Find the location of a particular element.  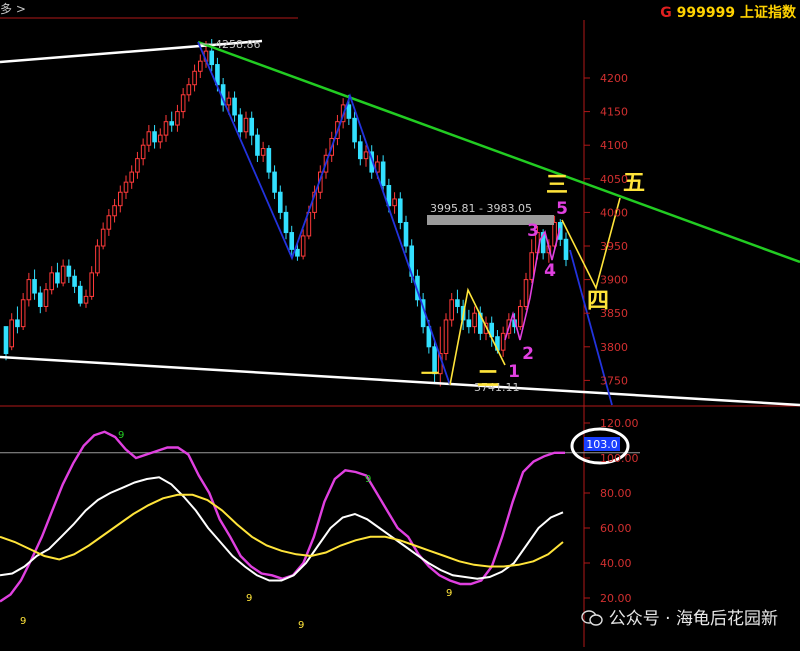

wave-label: 一 is located at coordinates (430, 374).